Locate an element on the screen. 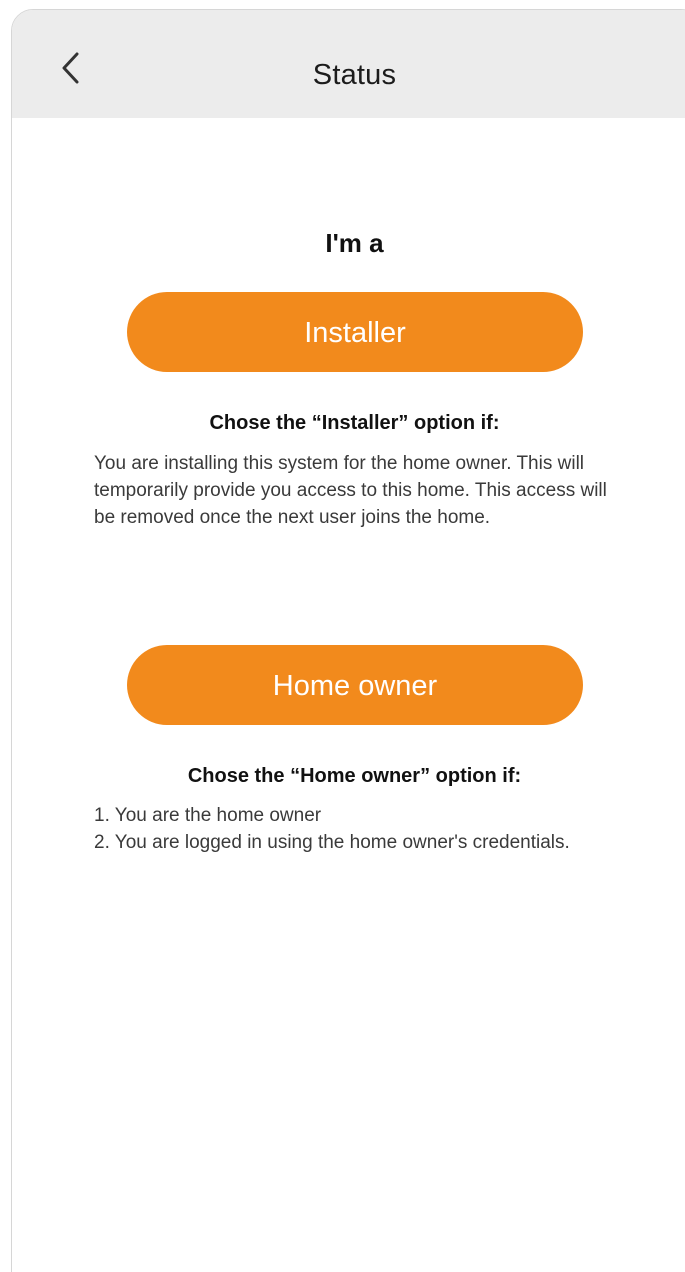 The width and height of the screenshot is (685, 1272). installer-button: Installer is located at coordinates (355, 332).